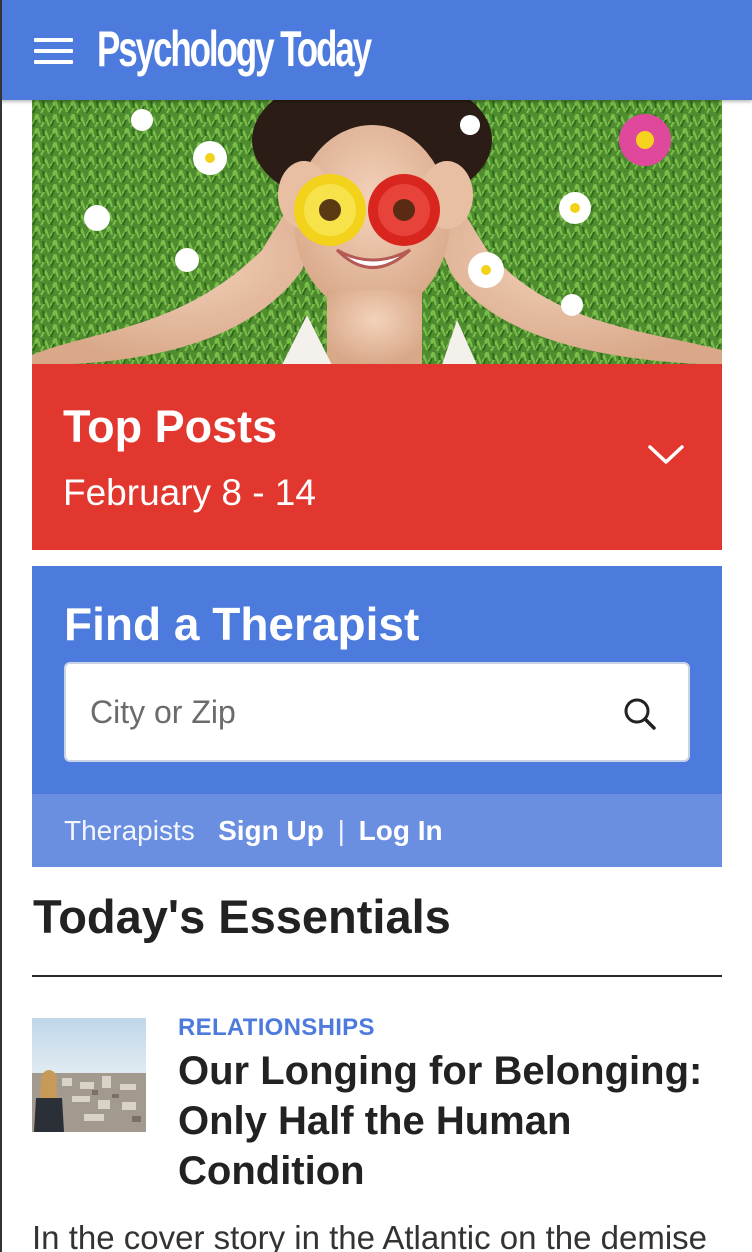 The width and height of the screenshot is (752, 1252). Describe the element at coordinates (1, 626) in the screenshot. I see `left-edge` at that location.